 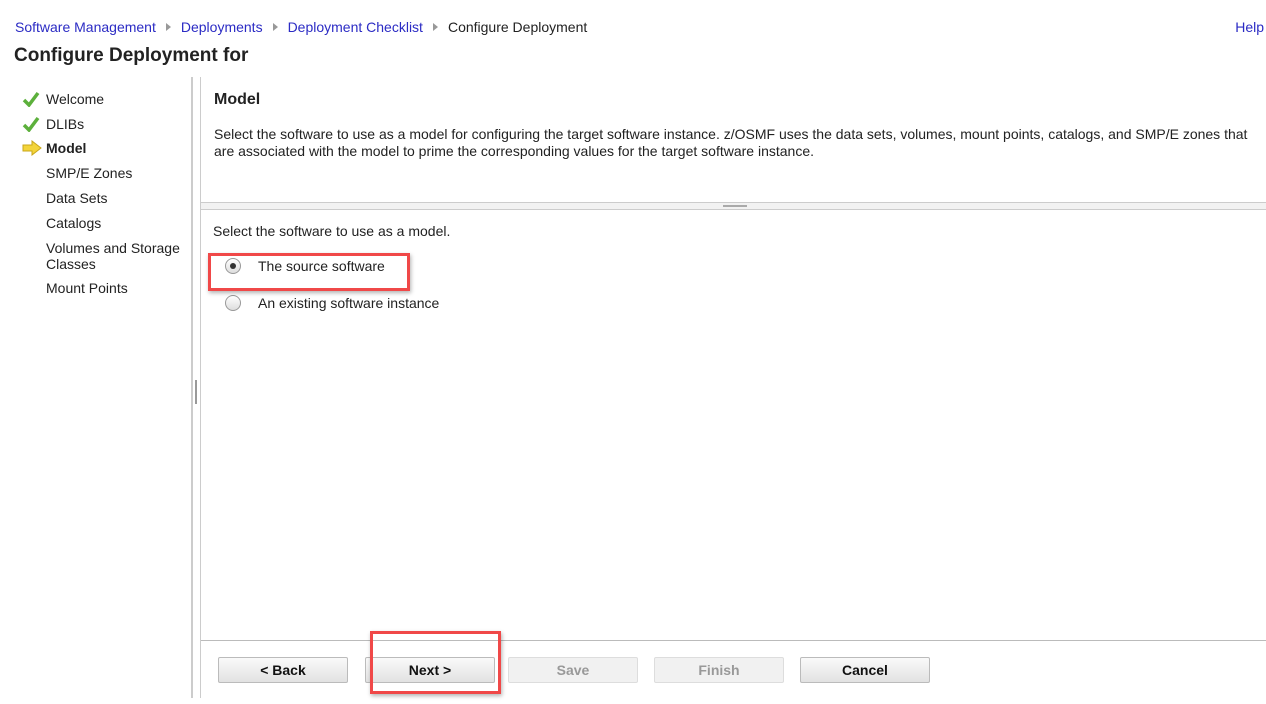 What do you see at coordinates (517, 27) in the screenshot?
I see `breadcrumb-current: Configure Deployment` at bounding box center [517, 27].